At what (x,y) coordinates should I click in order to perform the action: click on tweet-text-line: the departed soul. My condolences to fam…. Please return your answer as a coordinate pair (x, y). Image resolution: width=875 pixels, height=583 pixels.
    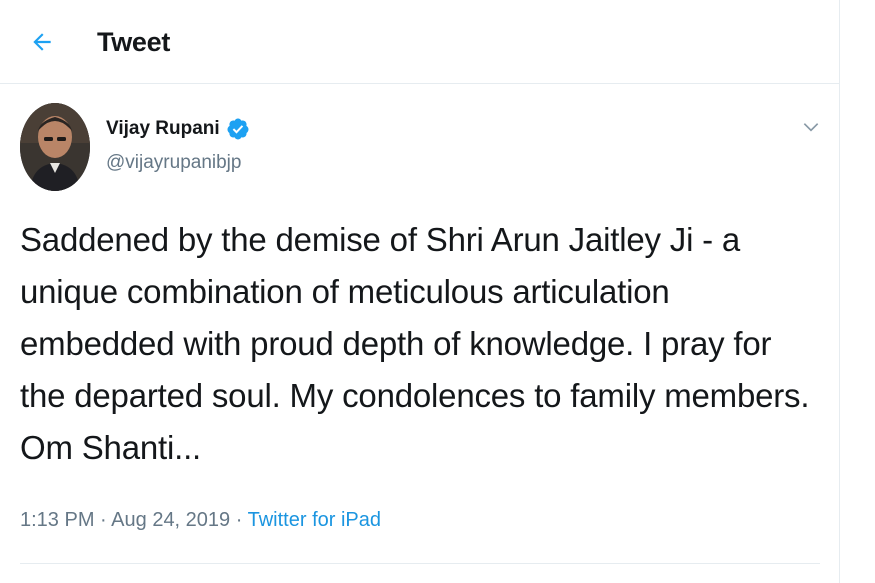
    Looking at the image, I should click on (415, 395).